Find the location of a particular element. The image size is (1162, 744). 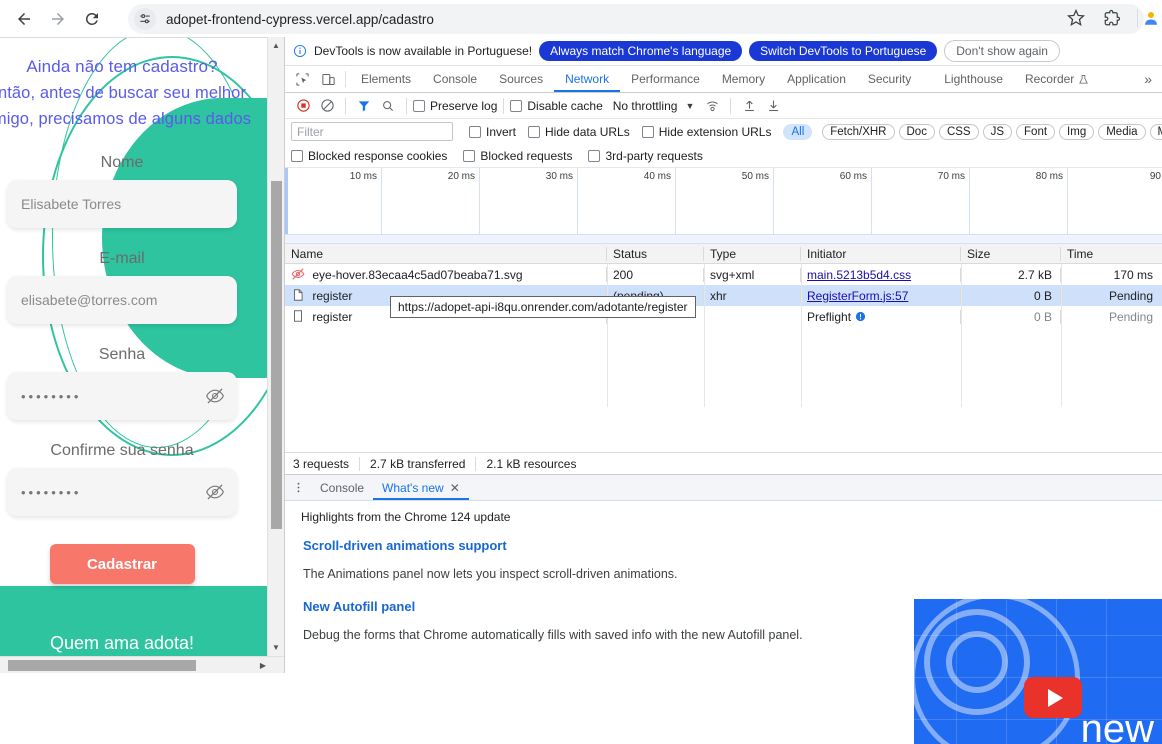

export-har-button is located at coordinates (773, 106).